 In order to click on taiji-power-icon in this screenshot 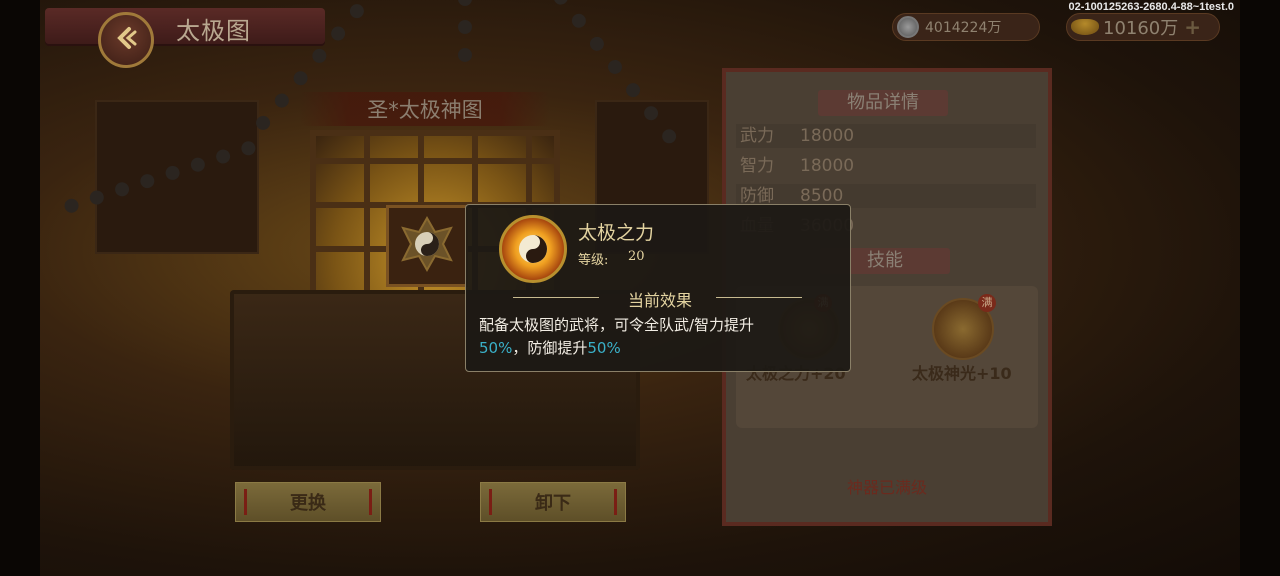, I will do `click(533, 249)`.